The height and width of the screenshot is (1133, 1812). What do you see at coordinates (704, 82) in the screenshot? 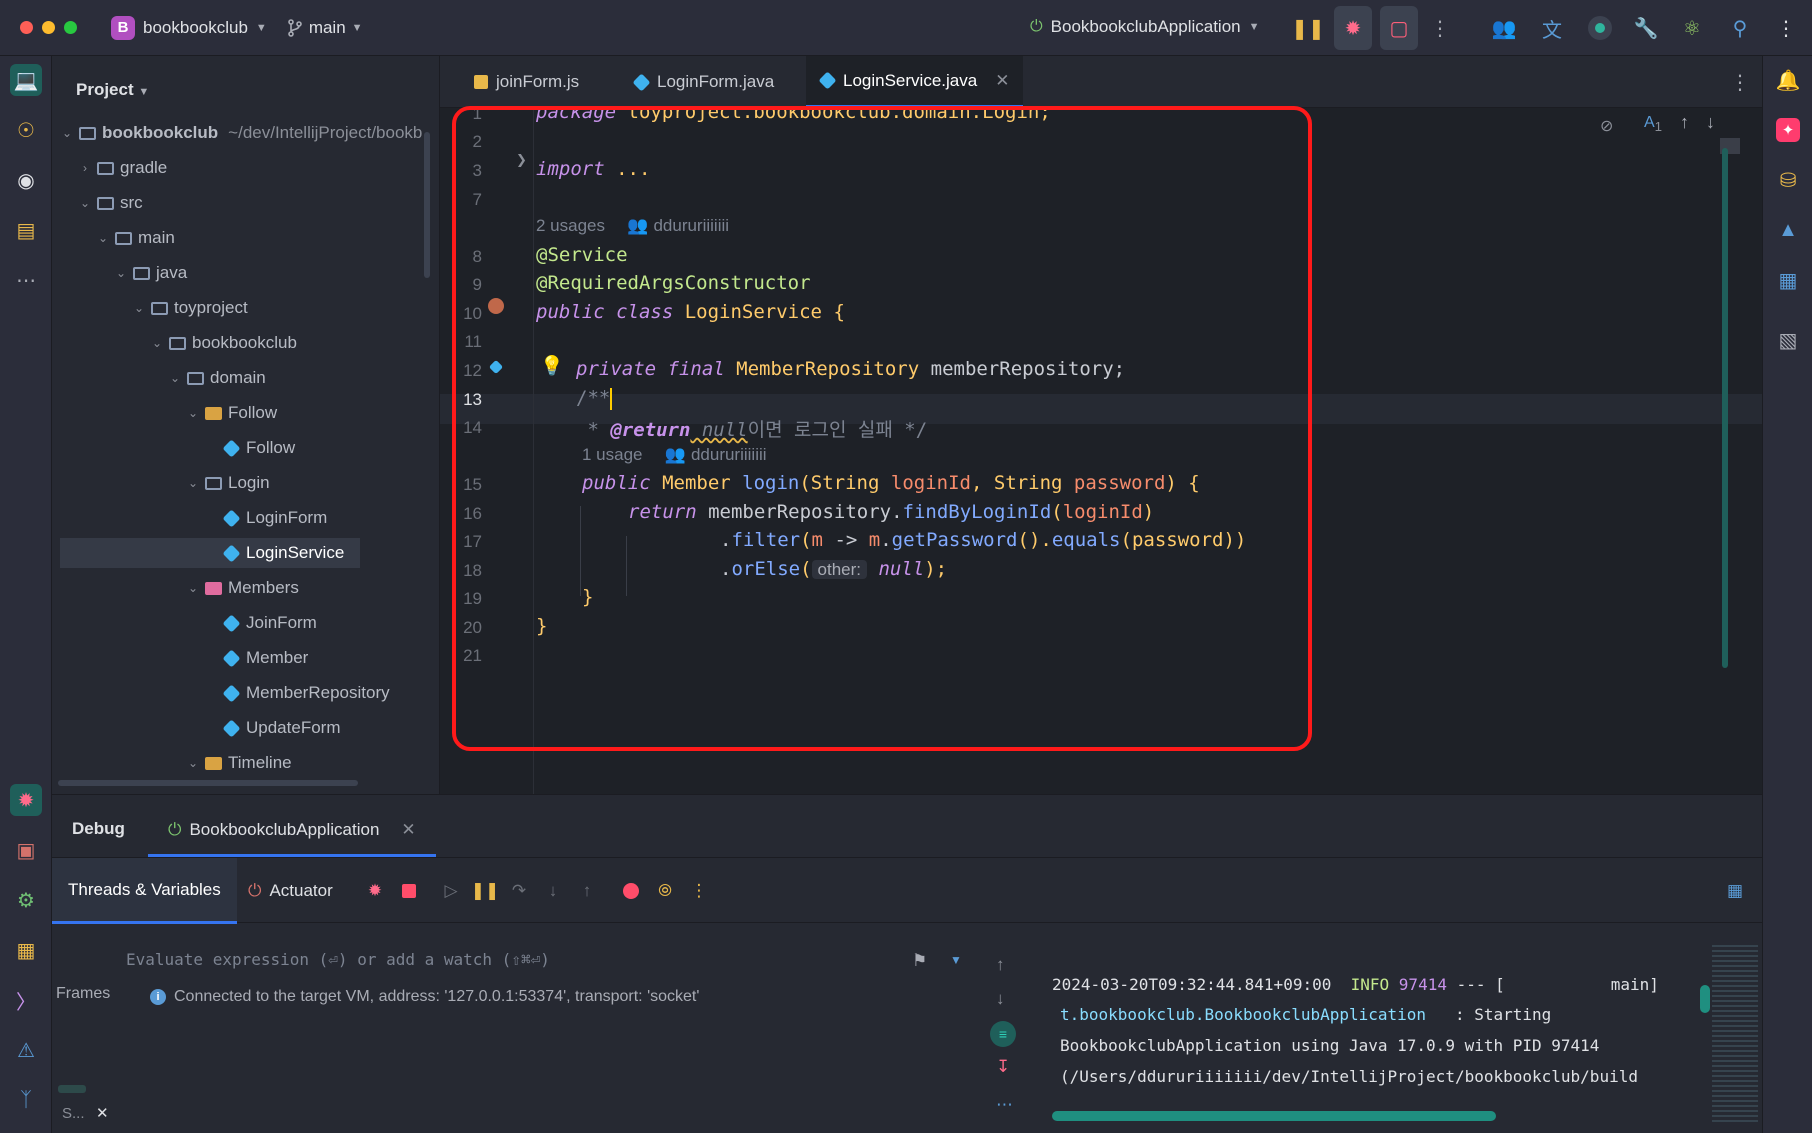
I see `tab-loginform-java: LoginForm.java` at bounding box center [704, 82].